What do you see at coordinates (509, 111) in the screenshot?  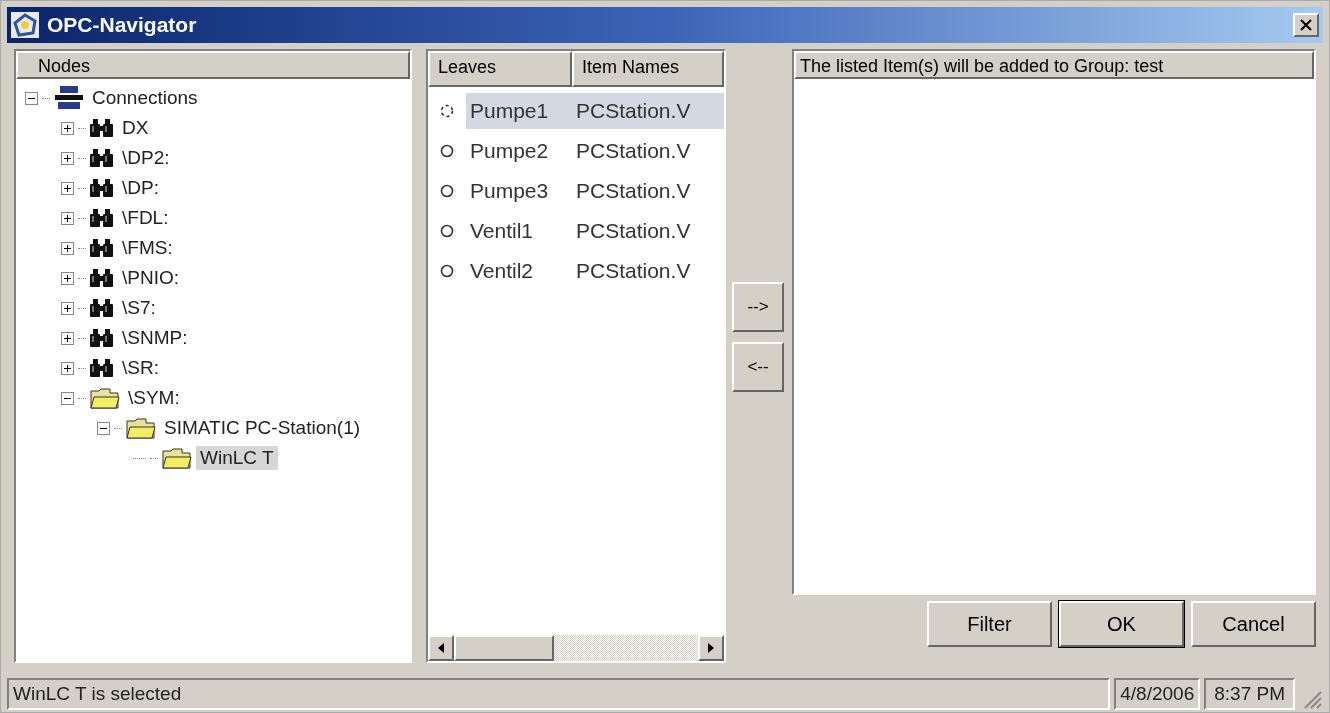 I see `table-cell-text: Pumpe1` at bounding box center [509, 111].